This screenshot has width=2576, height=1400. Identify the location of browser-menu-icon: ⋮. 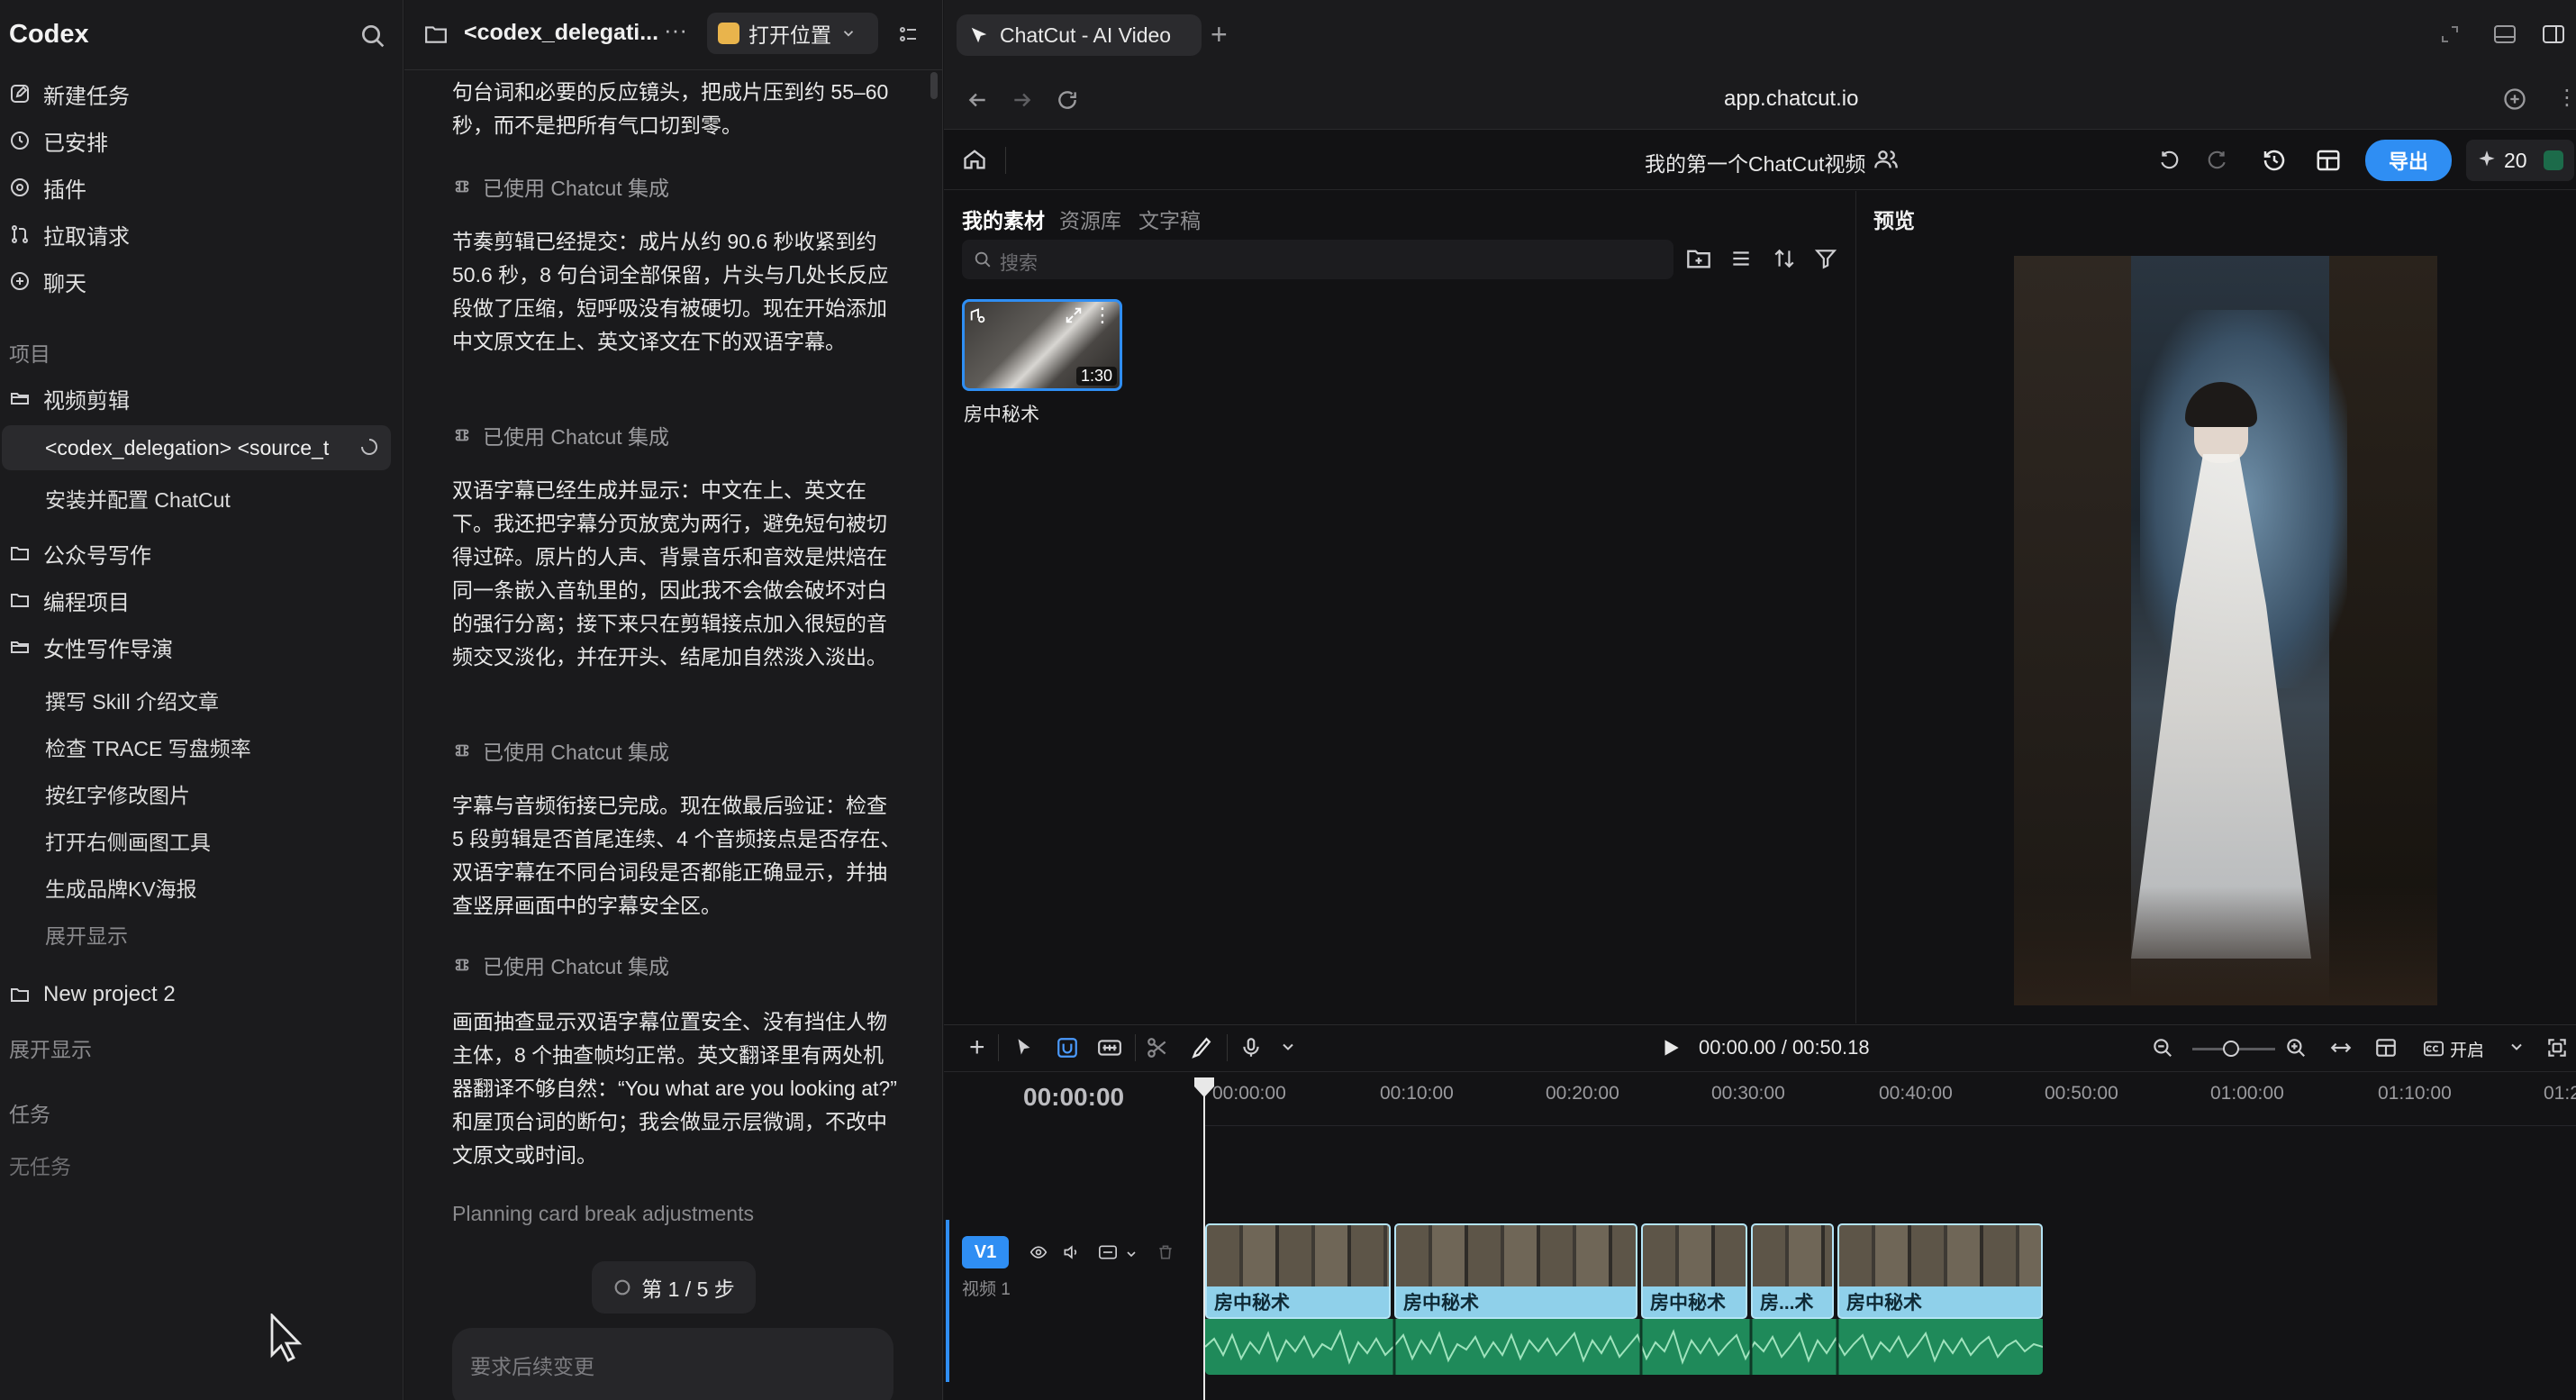
(2566, 98).